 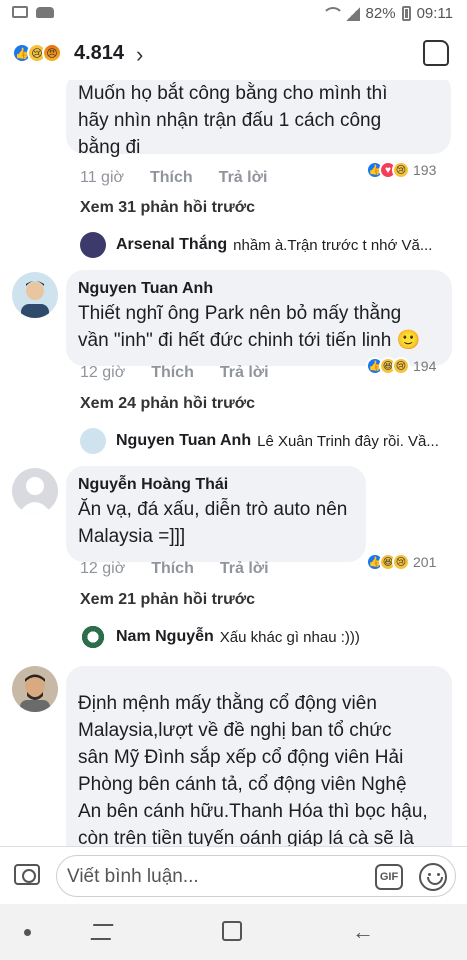 What do you see at coordinates (332, 13) in the screenshot?
I see `wifi-icon` at bounding box center [332, 13].